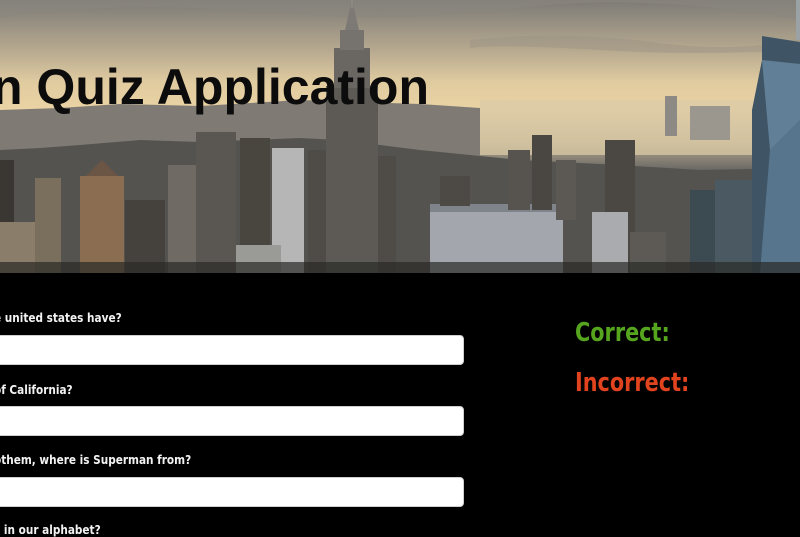  I want to click on question-3-answer-input, so click(232, 492).